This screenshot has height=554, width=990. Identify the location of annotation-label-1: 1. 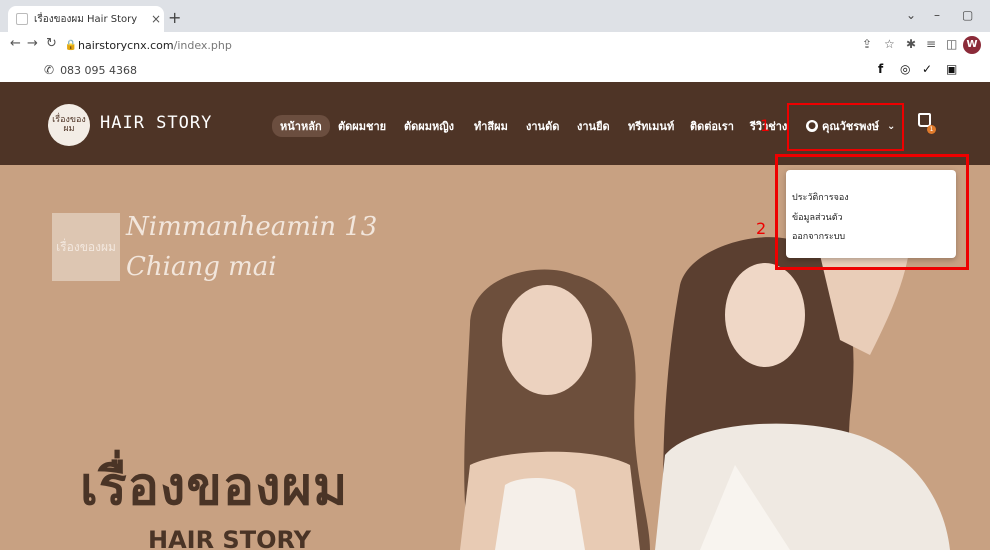
(765, 125).